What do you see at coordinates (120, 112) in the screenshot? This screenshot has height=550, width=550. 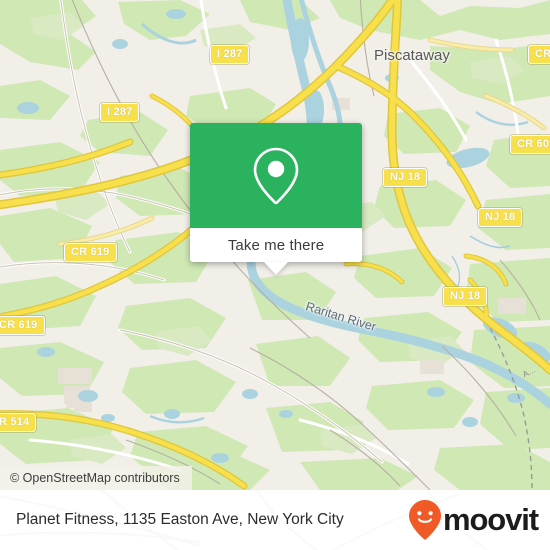 I see `highway-shield-i287-west: I 287` at bounding box center [120, 112].